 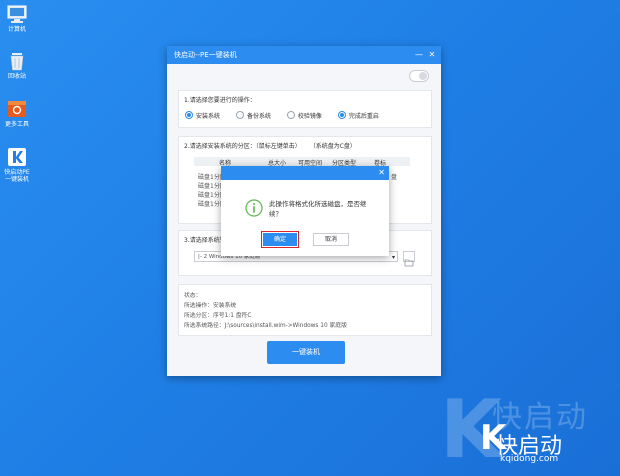 I want to click on dialog-message: 此操作将格式化所选磁盘，是否继续？, so click(x=318, y=209).